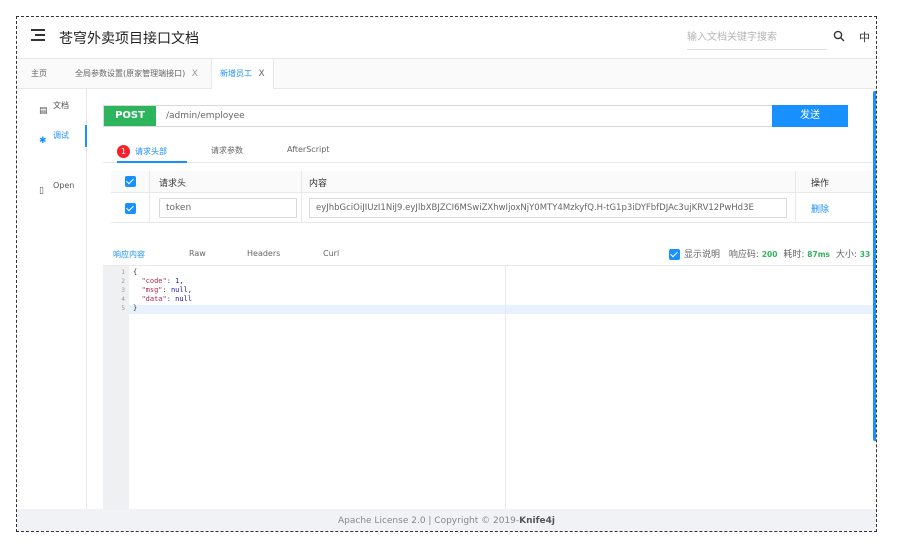  I want to click on tab-curl: Curl, so click(331, 253).